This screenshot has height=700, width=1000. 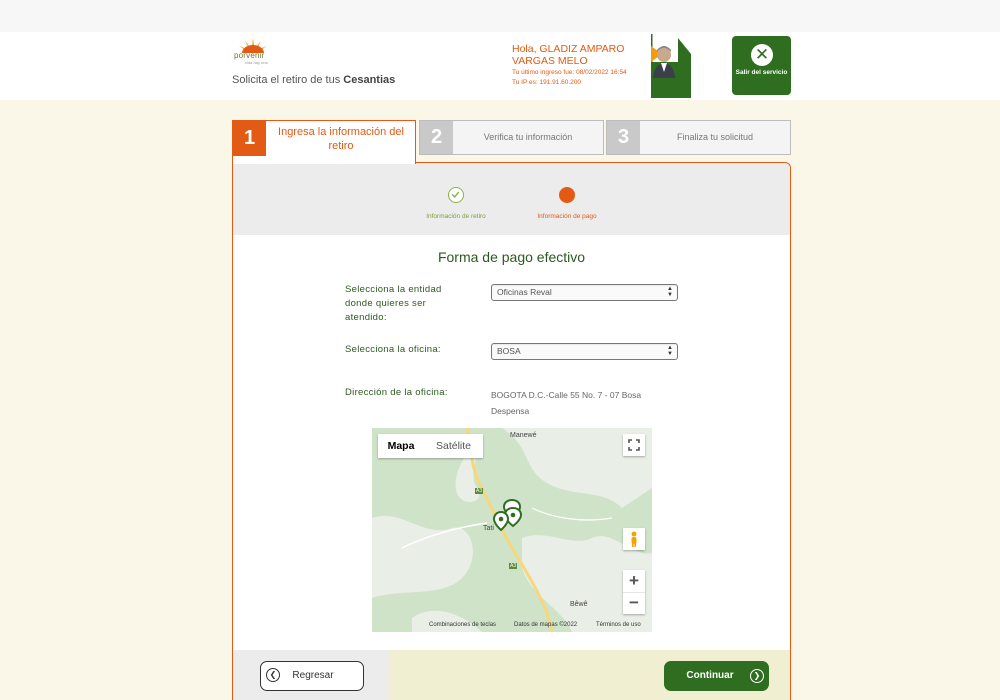 I want to click on header, so click(x=500, y=66).